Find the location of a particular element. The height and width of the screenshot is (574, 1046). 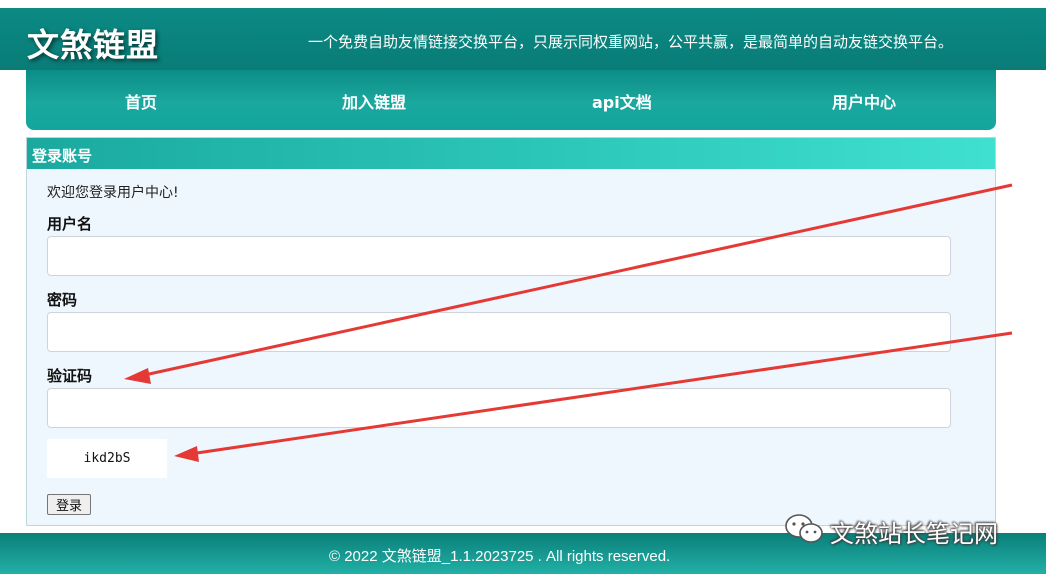

captcha-input is located at coordinates (499, 408).